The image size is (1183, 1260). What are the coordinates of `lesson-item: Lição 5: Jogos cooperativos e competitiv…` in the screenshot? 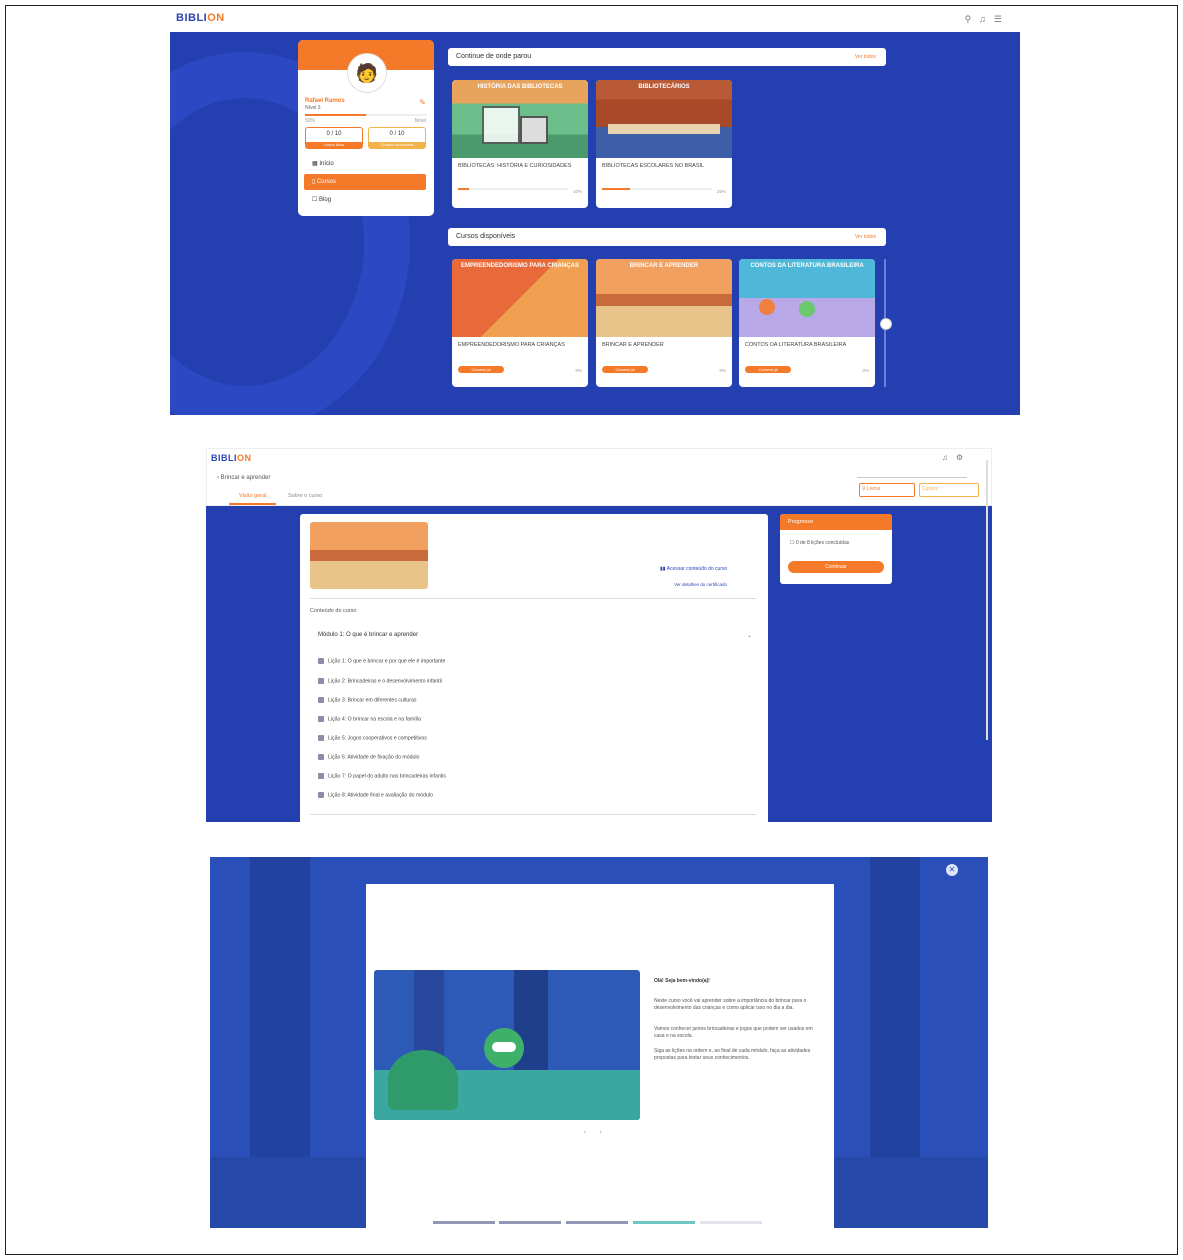 It's located at (372, 738).